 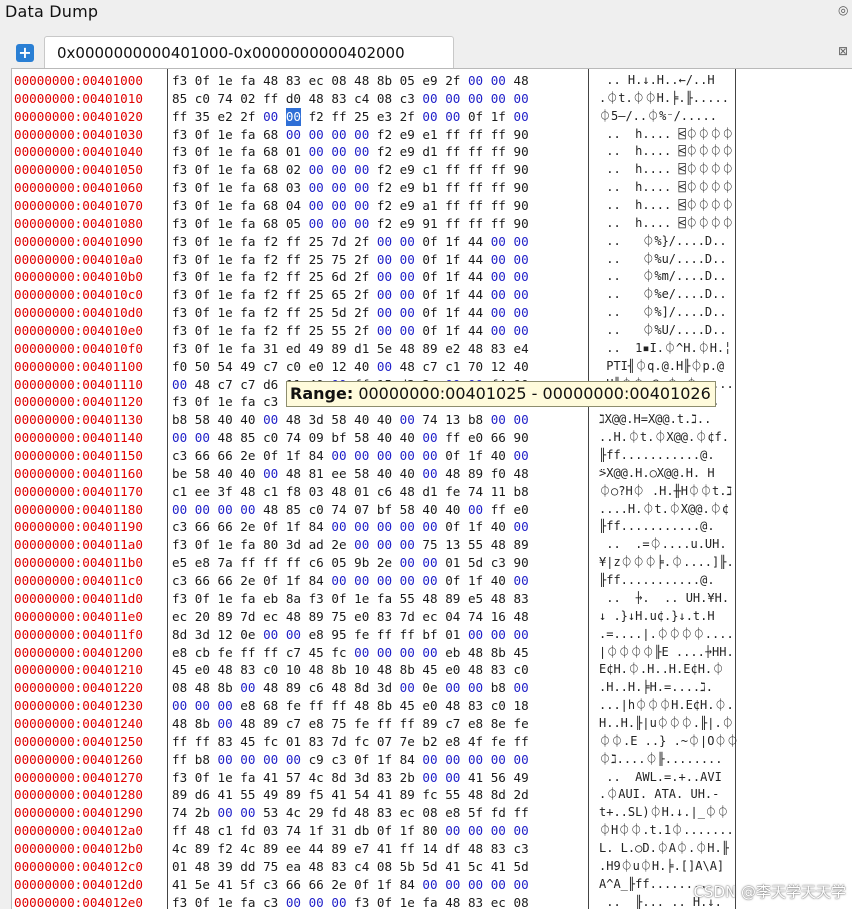 What do you see at coordinates (25, 53) in the screenshot?
I see `add-tab-icon: +` at bounding box center [25, 53].